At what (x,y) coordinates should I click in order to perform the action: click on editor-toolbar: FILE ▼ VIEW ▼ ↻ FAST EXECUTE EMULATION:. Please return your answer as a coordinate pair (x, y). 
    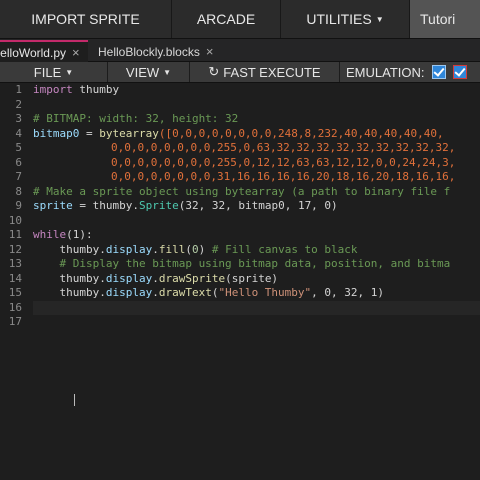
    Looking at the image, I should click on (240, 72).